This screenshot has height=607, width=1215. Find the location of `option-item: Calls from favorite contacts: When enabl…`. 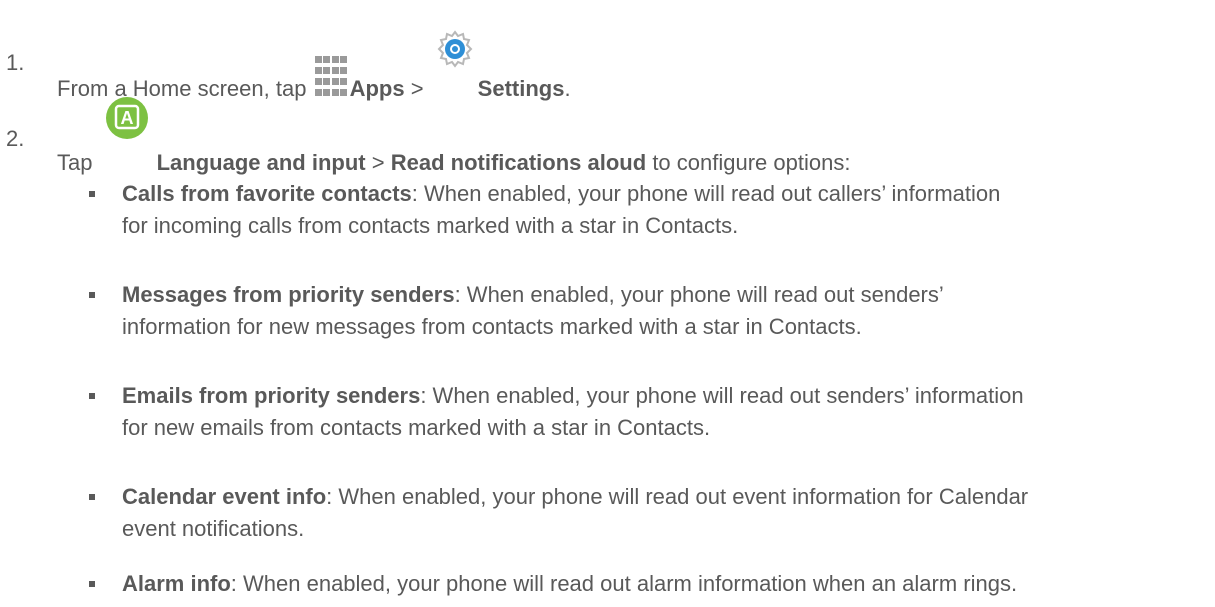

option-item: Calls from favorite contacts: When enabl… is located at coordinates (662, 210).